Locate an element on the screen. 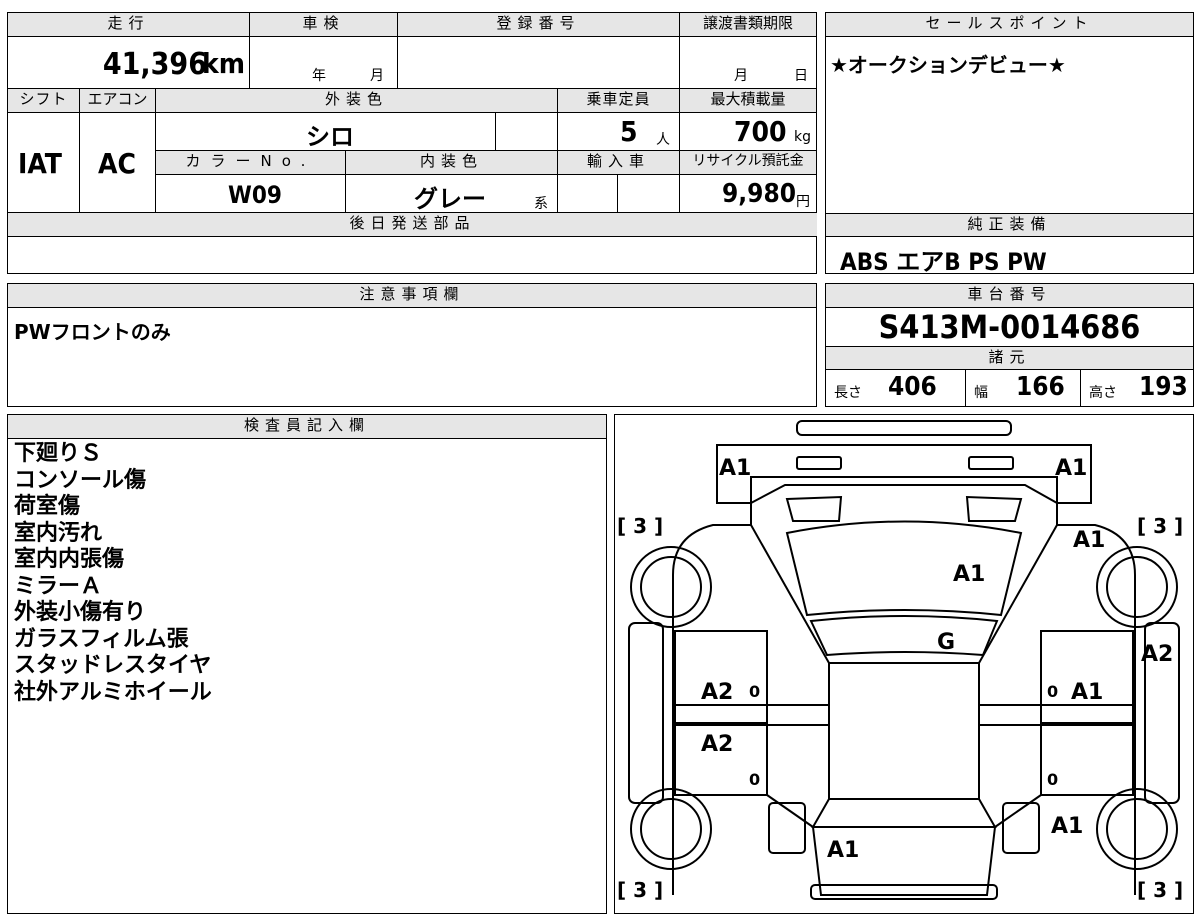 This screenshot has height=914, width=1200. width-spec: 幅 166 is located at coordinates (1023, 388).